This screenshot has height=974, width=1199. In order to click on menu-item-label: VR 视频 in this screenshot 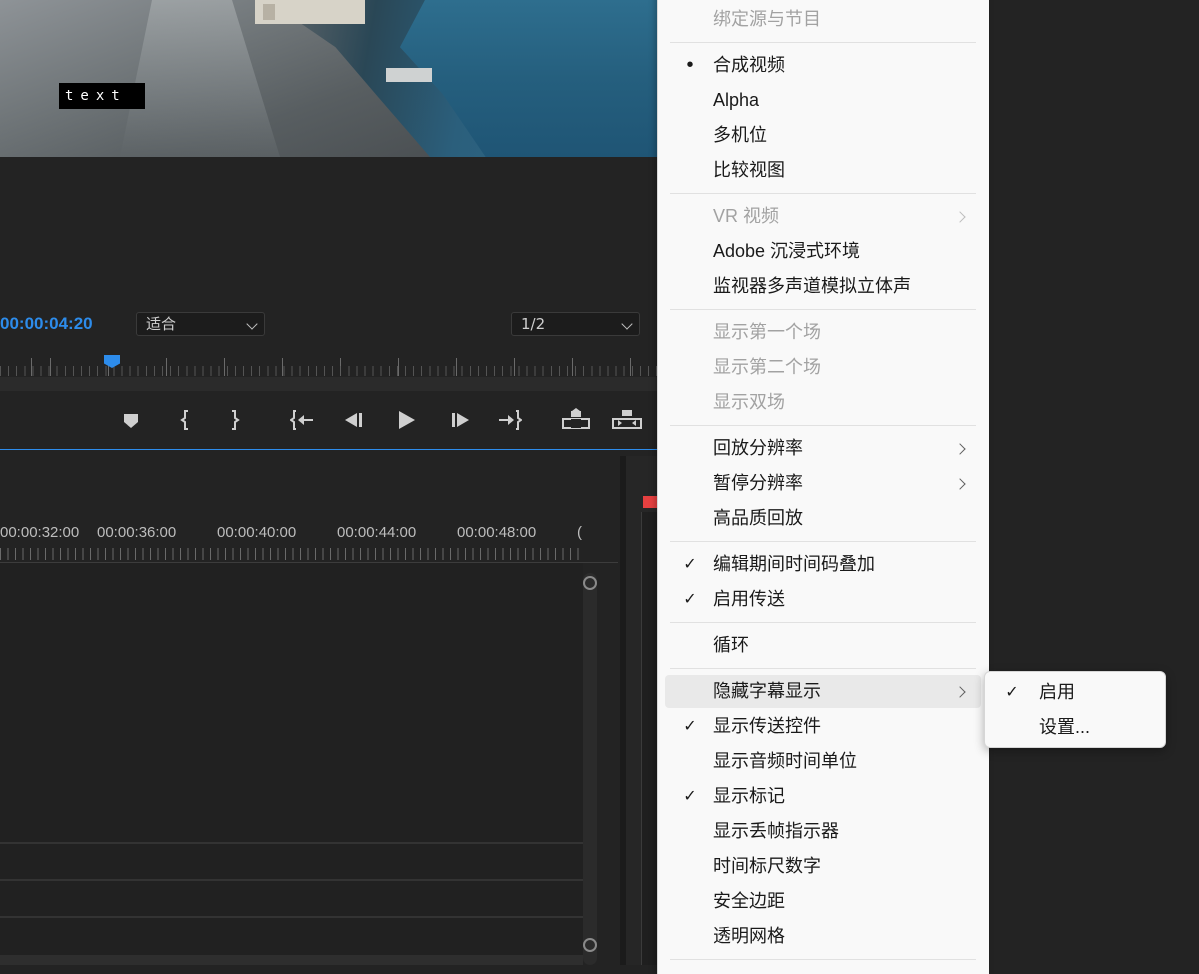, I will do `click(746, 216)`.